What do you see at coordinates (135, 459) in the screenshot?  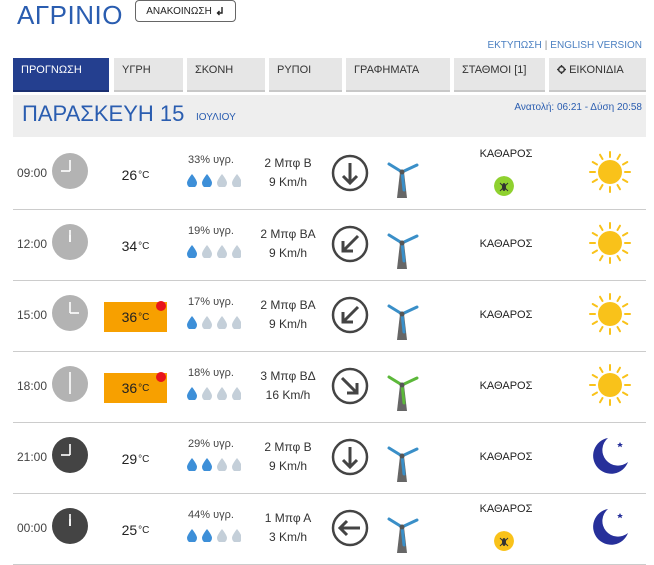 I see `temperature: 29 °C` at bounding box center [135, 459].